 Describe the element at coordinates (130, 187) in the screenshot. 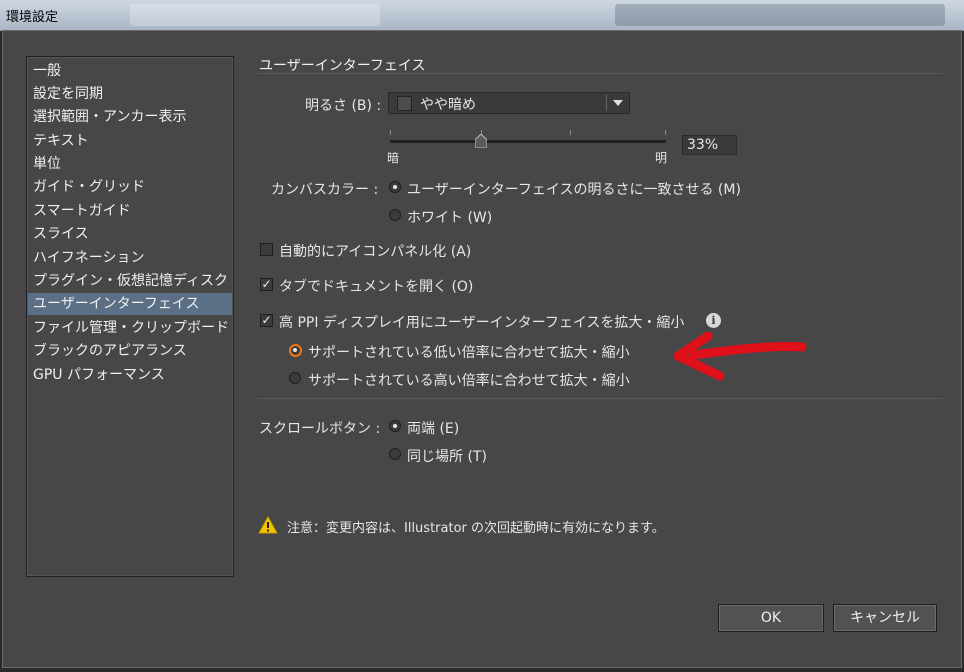

I see `sidebar-item-guides-grid: ガイド・グリッド` at that location.